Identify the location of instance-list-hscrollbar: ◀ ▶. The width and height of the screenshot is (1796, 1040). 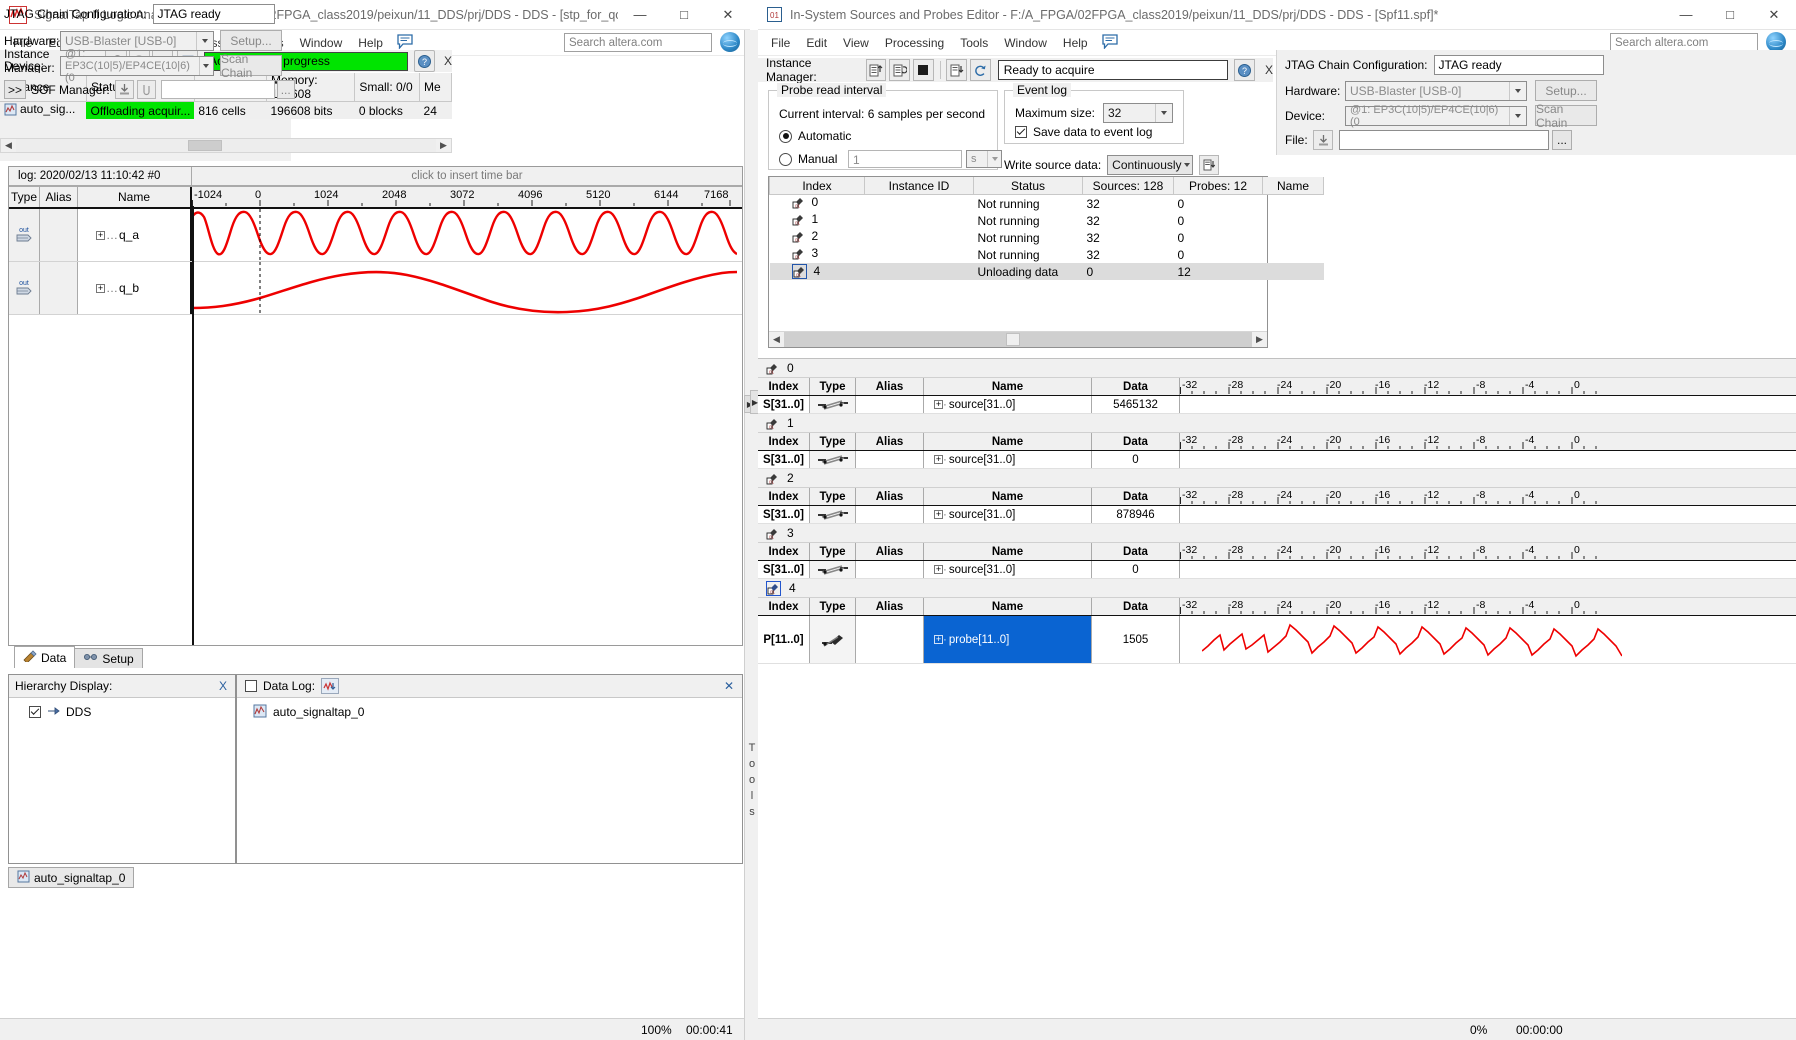
(1018, 339).